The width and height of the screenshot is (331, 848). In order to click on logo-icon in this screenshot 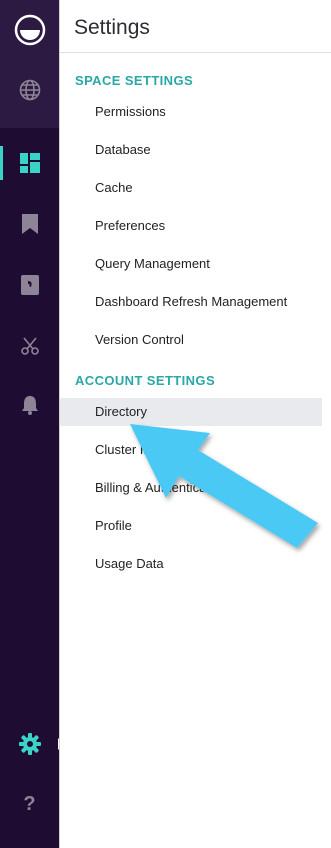, I will do `click(29, 30)`.